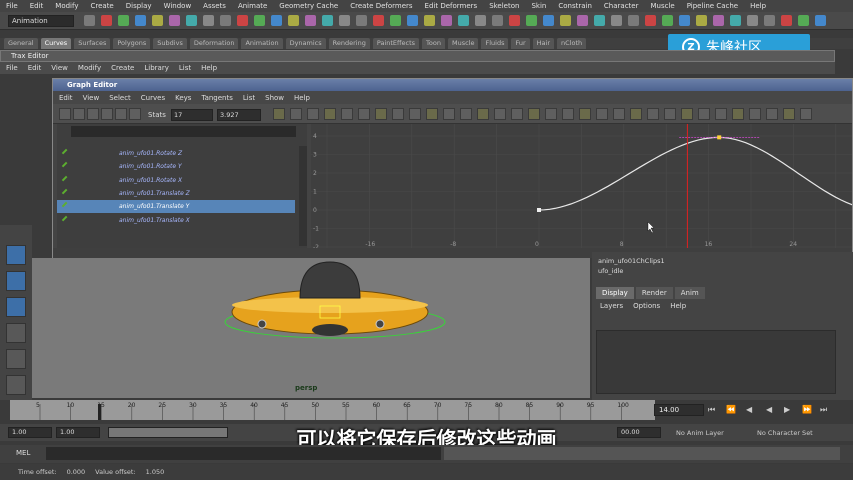 The height and width of the screenshot is (480, 853). I want to click on menu-modify: Modify, so click(66, 6).